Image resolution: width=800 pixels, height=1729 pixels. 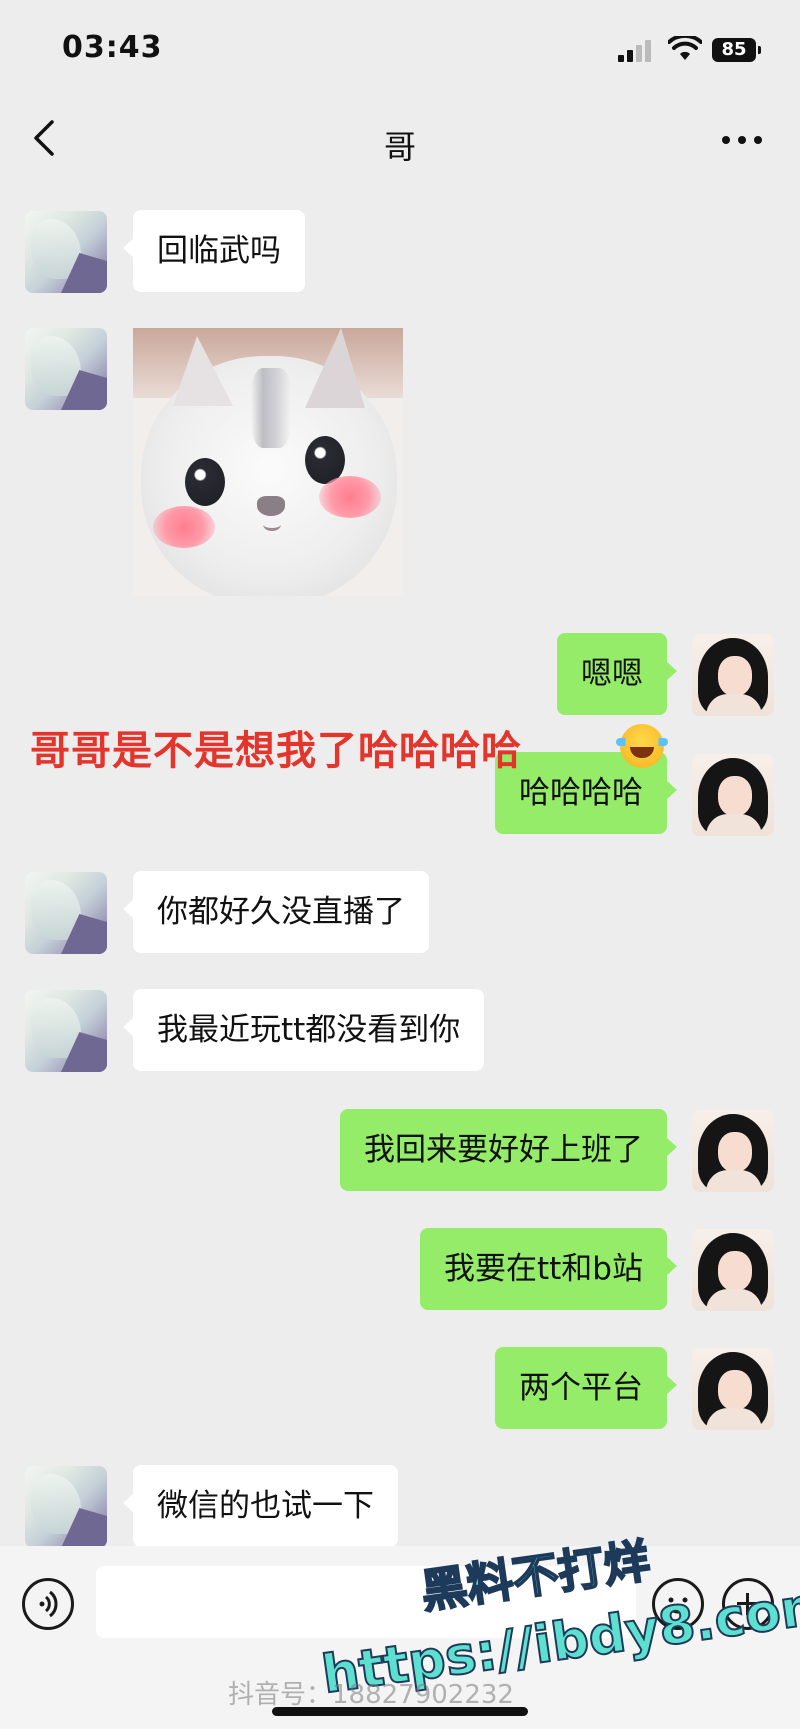 I want to click on crying-cat-sticker, so click(x=268, y=462).